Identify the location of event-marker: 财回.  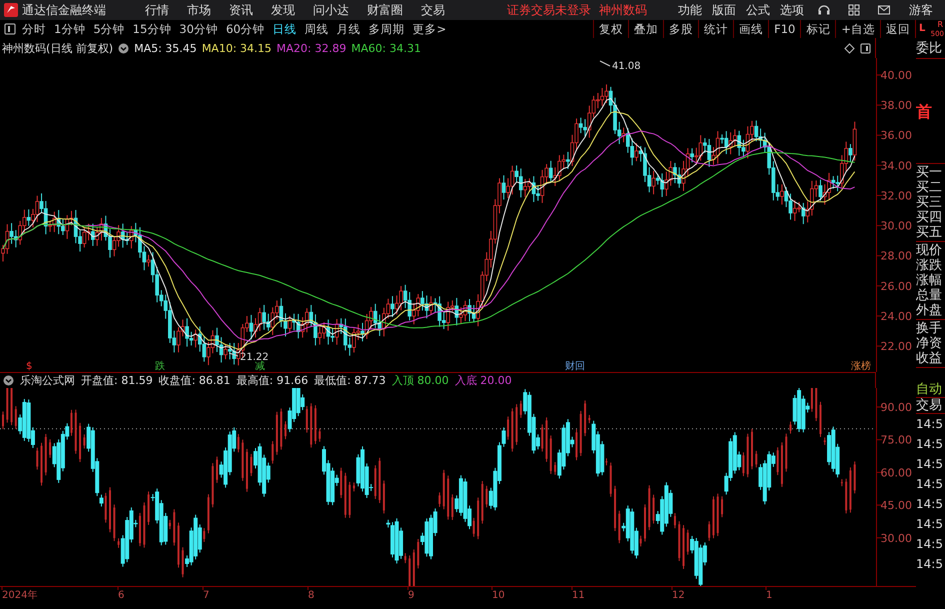
(575, 366).